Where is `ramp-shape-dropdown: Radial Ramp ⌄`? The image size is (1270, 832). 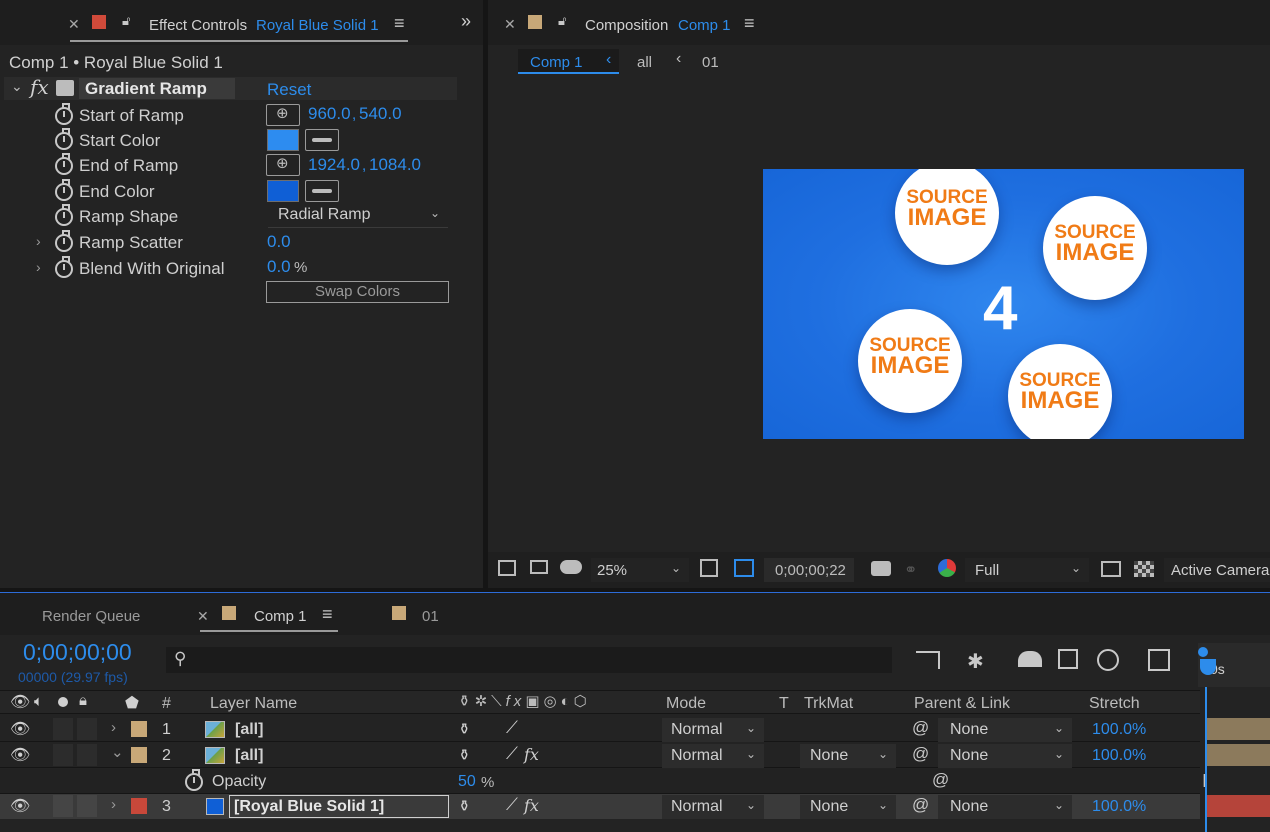
ramp-shape-dropdown: Radial Ramp ⌄ is located at coordinates (358, 216).